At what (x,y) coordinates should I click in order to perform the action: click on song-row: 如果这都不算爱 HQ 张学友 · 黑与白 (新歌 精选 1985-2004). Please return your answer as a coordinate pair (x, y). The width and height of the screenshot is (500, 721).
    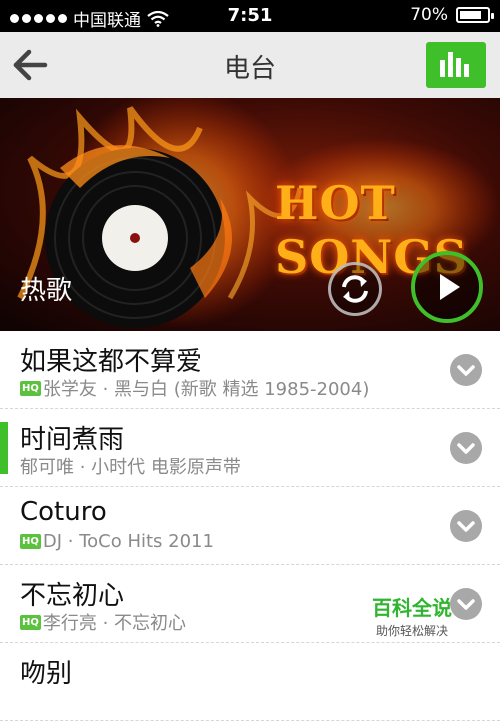
    Looking at the image, I should click on (250, 370).